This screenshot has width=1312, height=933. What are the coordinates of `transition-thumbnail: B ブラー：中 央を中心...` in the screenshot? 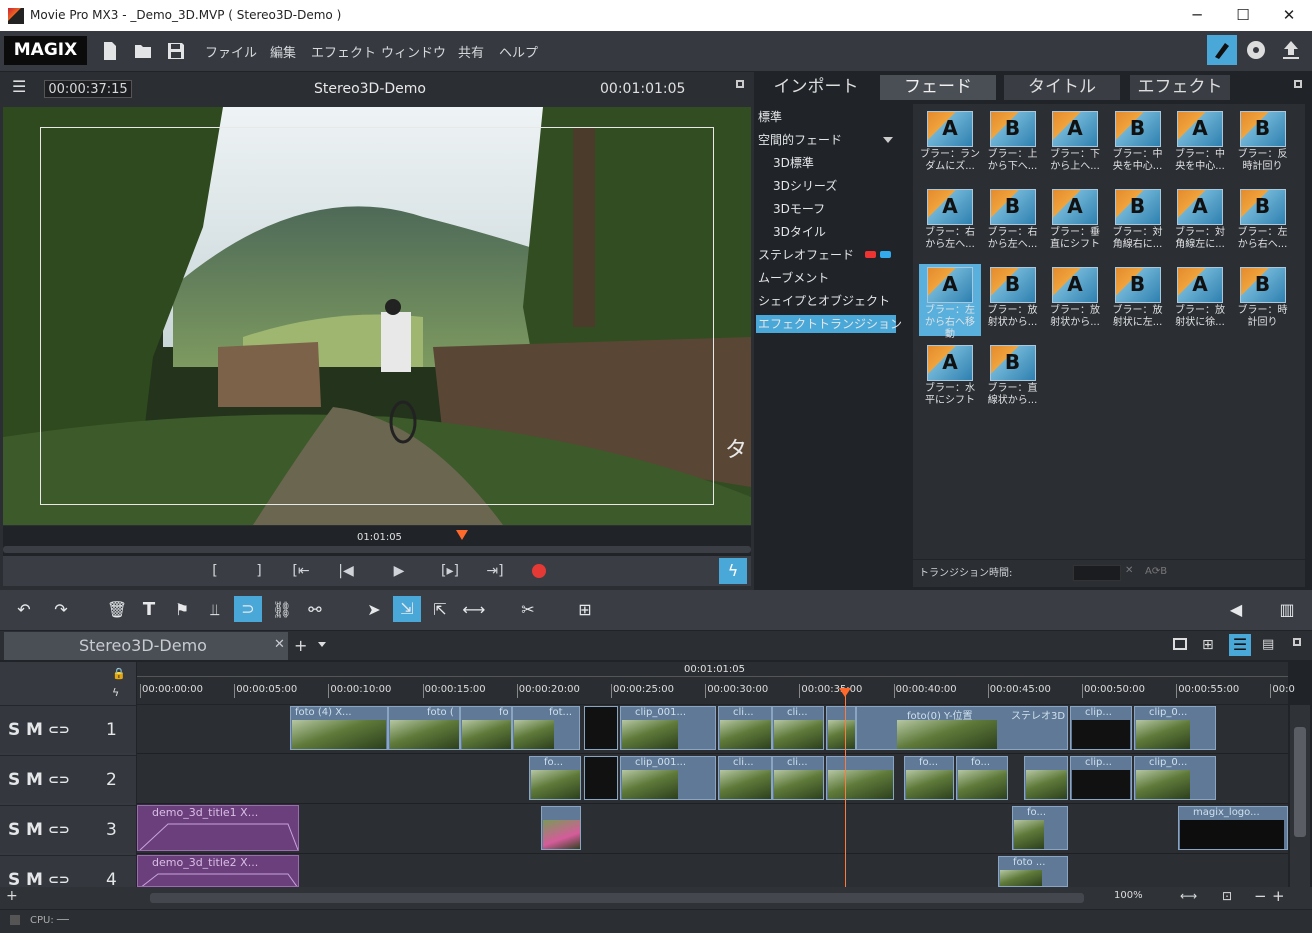 It's located at (1138, 140).